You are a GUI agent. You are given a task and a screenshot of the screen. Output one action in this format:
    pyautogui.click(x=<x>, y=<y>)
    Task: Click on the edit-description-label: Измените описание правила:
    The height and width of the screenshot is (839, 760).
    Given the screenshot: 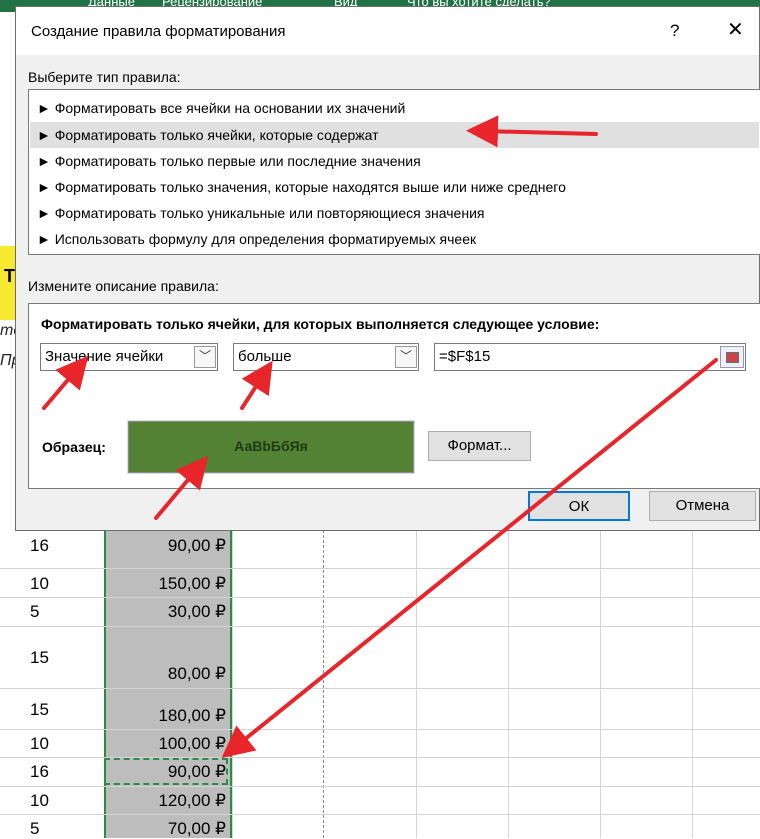 What is the action you would take?
    pyautogui.click(x=123, y=286)
    